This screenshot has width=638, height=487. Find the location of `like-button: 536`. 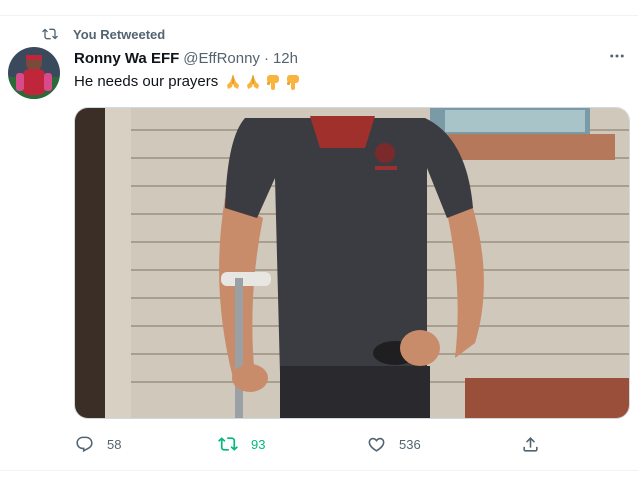

like-button: 536 is located at coordinates (393, 444).